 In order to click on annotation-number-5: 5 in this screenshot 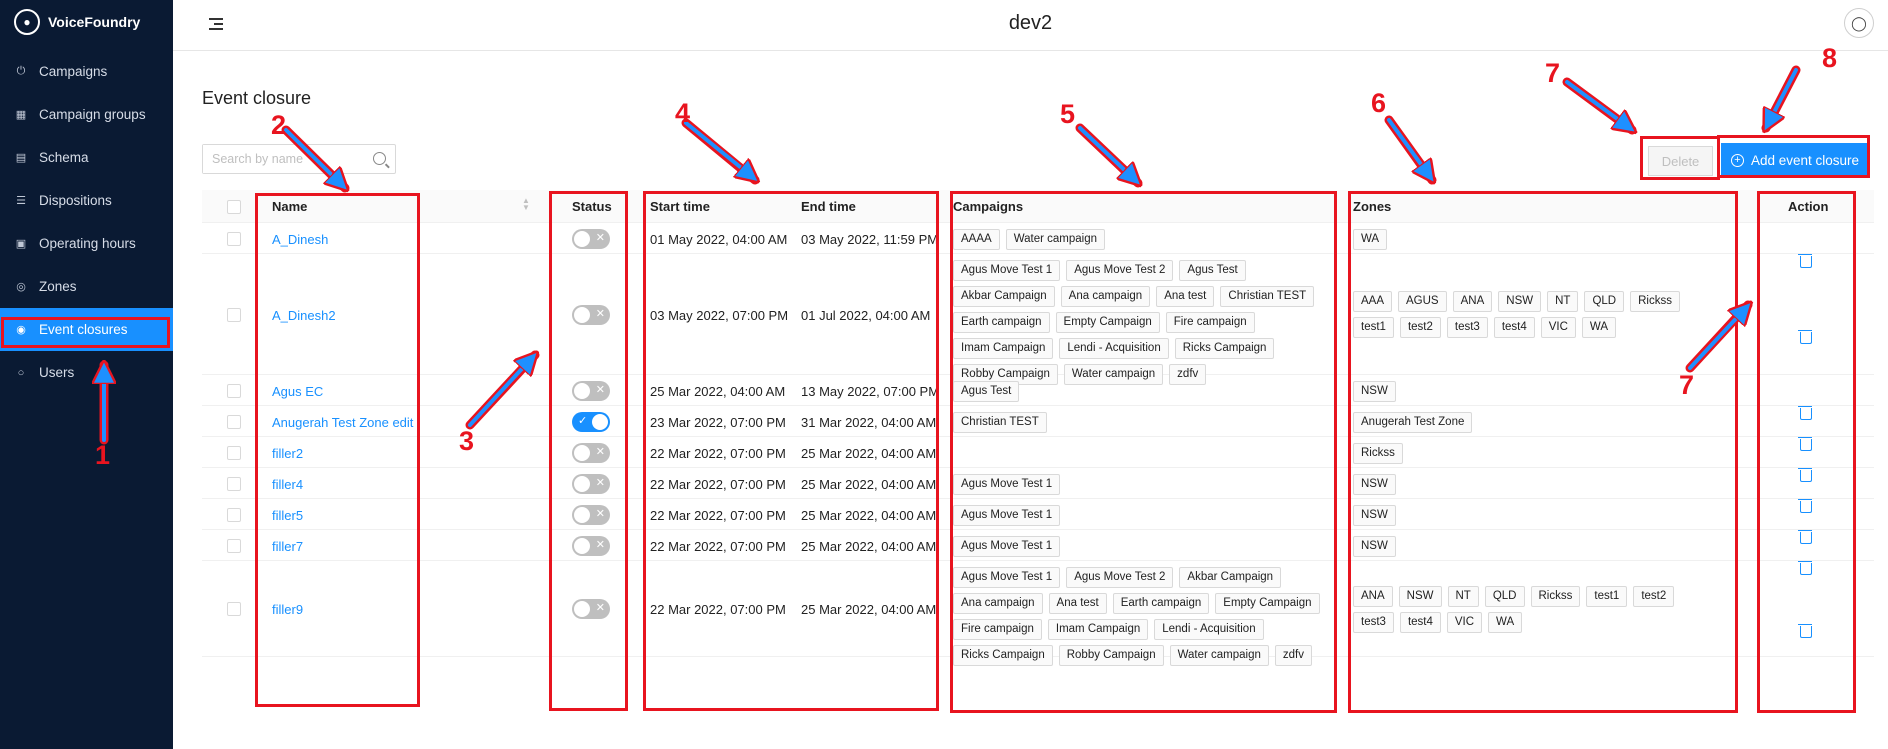, I will do `click(1068, 114)`.